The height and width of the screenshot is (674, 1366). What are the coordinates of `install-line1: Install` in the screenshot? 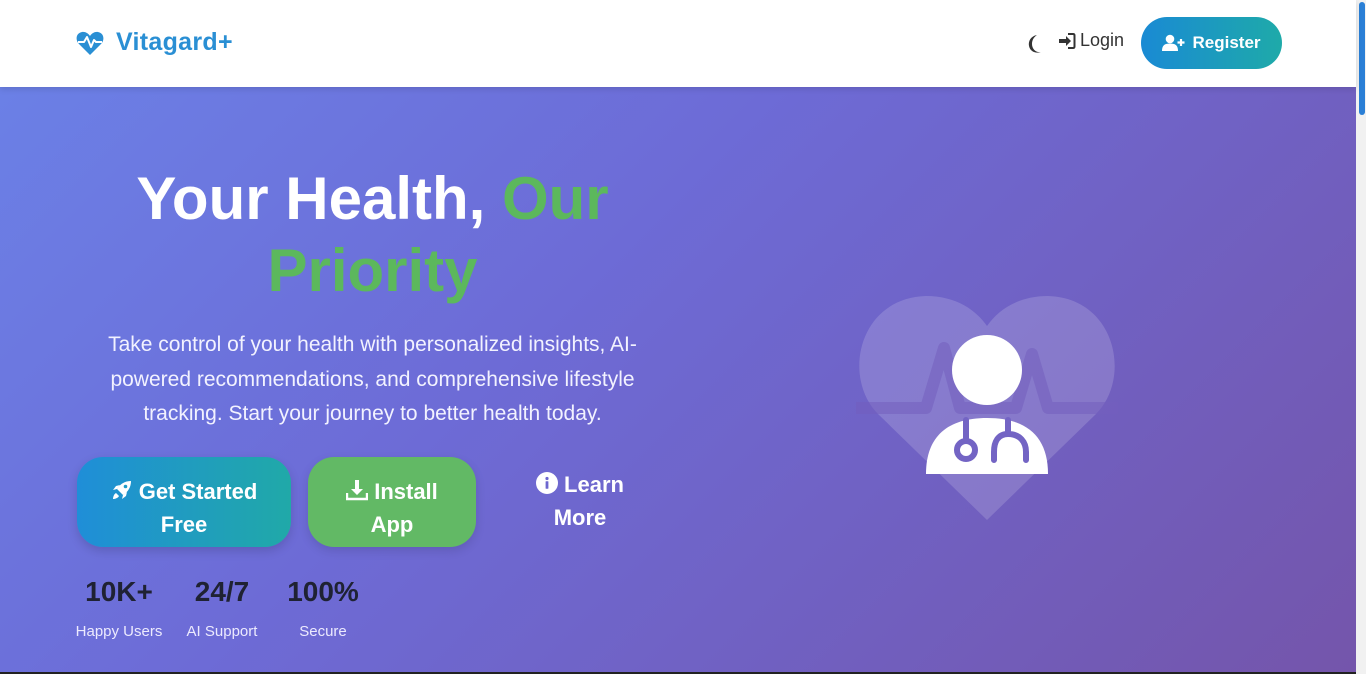 It's located at (406, 491).